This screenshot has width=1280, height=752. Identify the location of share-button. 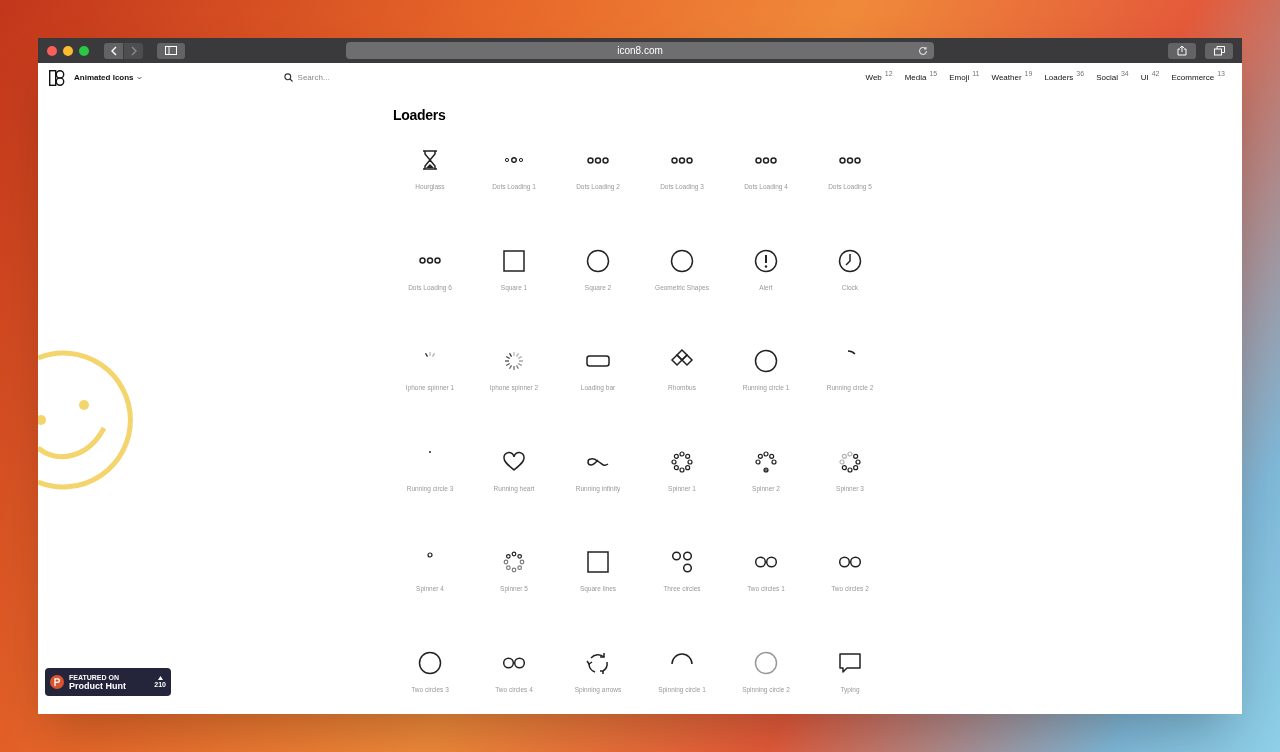
(1182, 50).